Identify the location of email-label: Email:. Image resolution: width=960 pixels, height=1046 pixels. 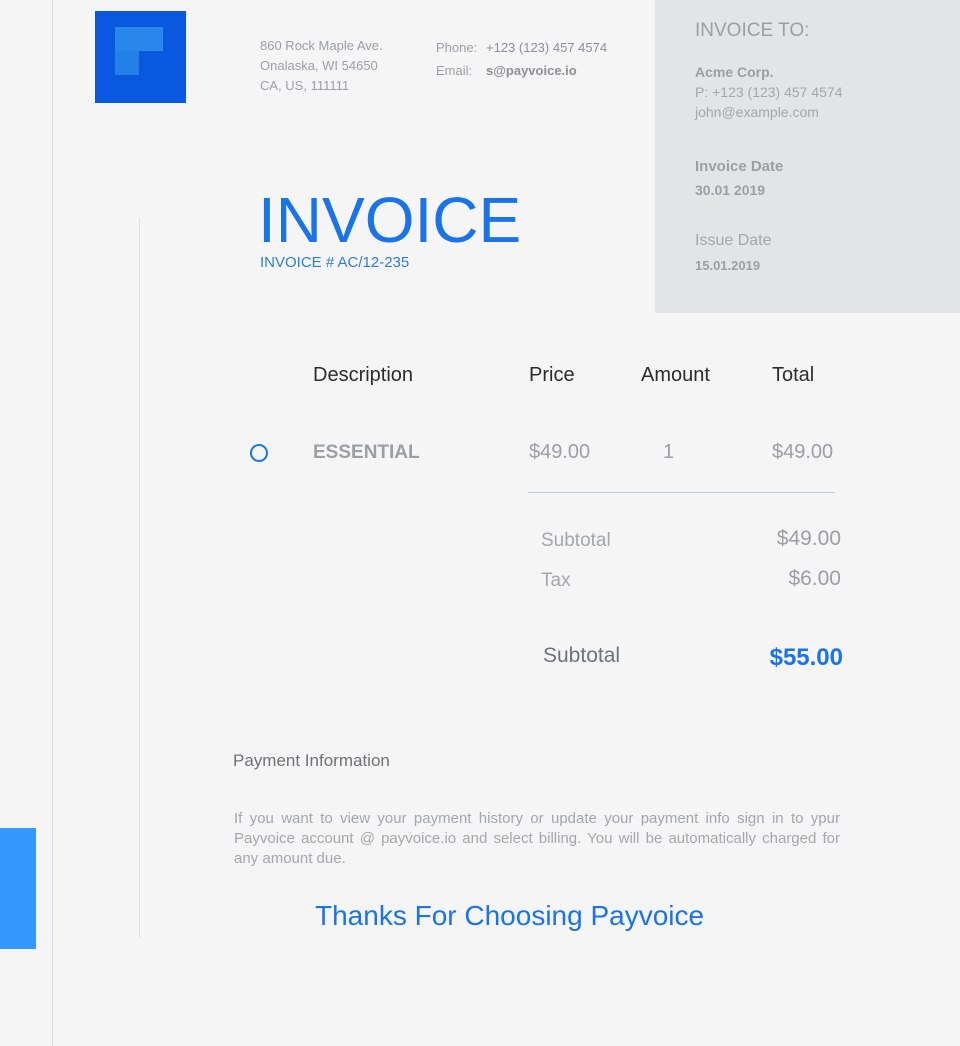
(454, 70).